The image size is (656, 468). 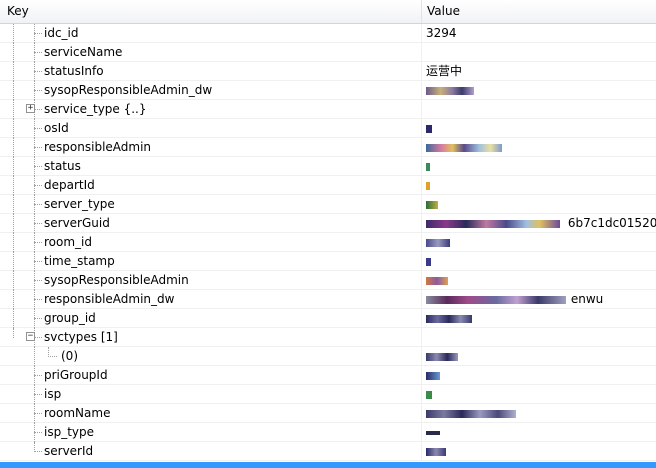 I want to click on key-label: responsibleAdmin_dw, so click(x=109, y=299).